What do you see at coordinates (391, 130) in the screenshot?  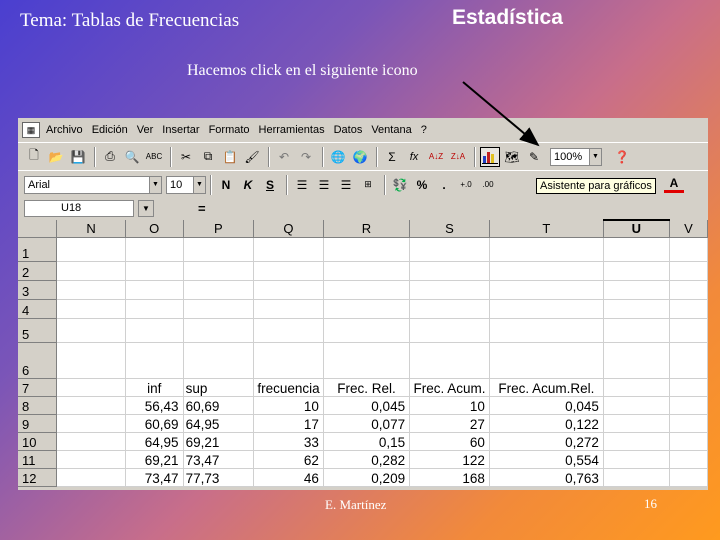 I see `menu-ventana: Ventana` at bounding box center [391, 130].